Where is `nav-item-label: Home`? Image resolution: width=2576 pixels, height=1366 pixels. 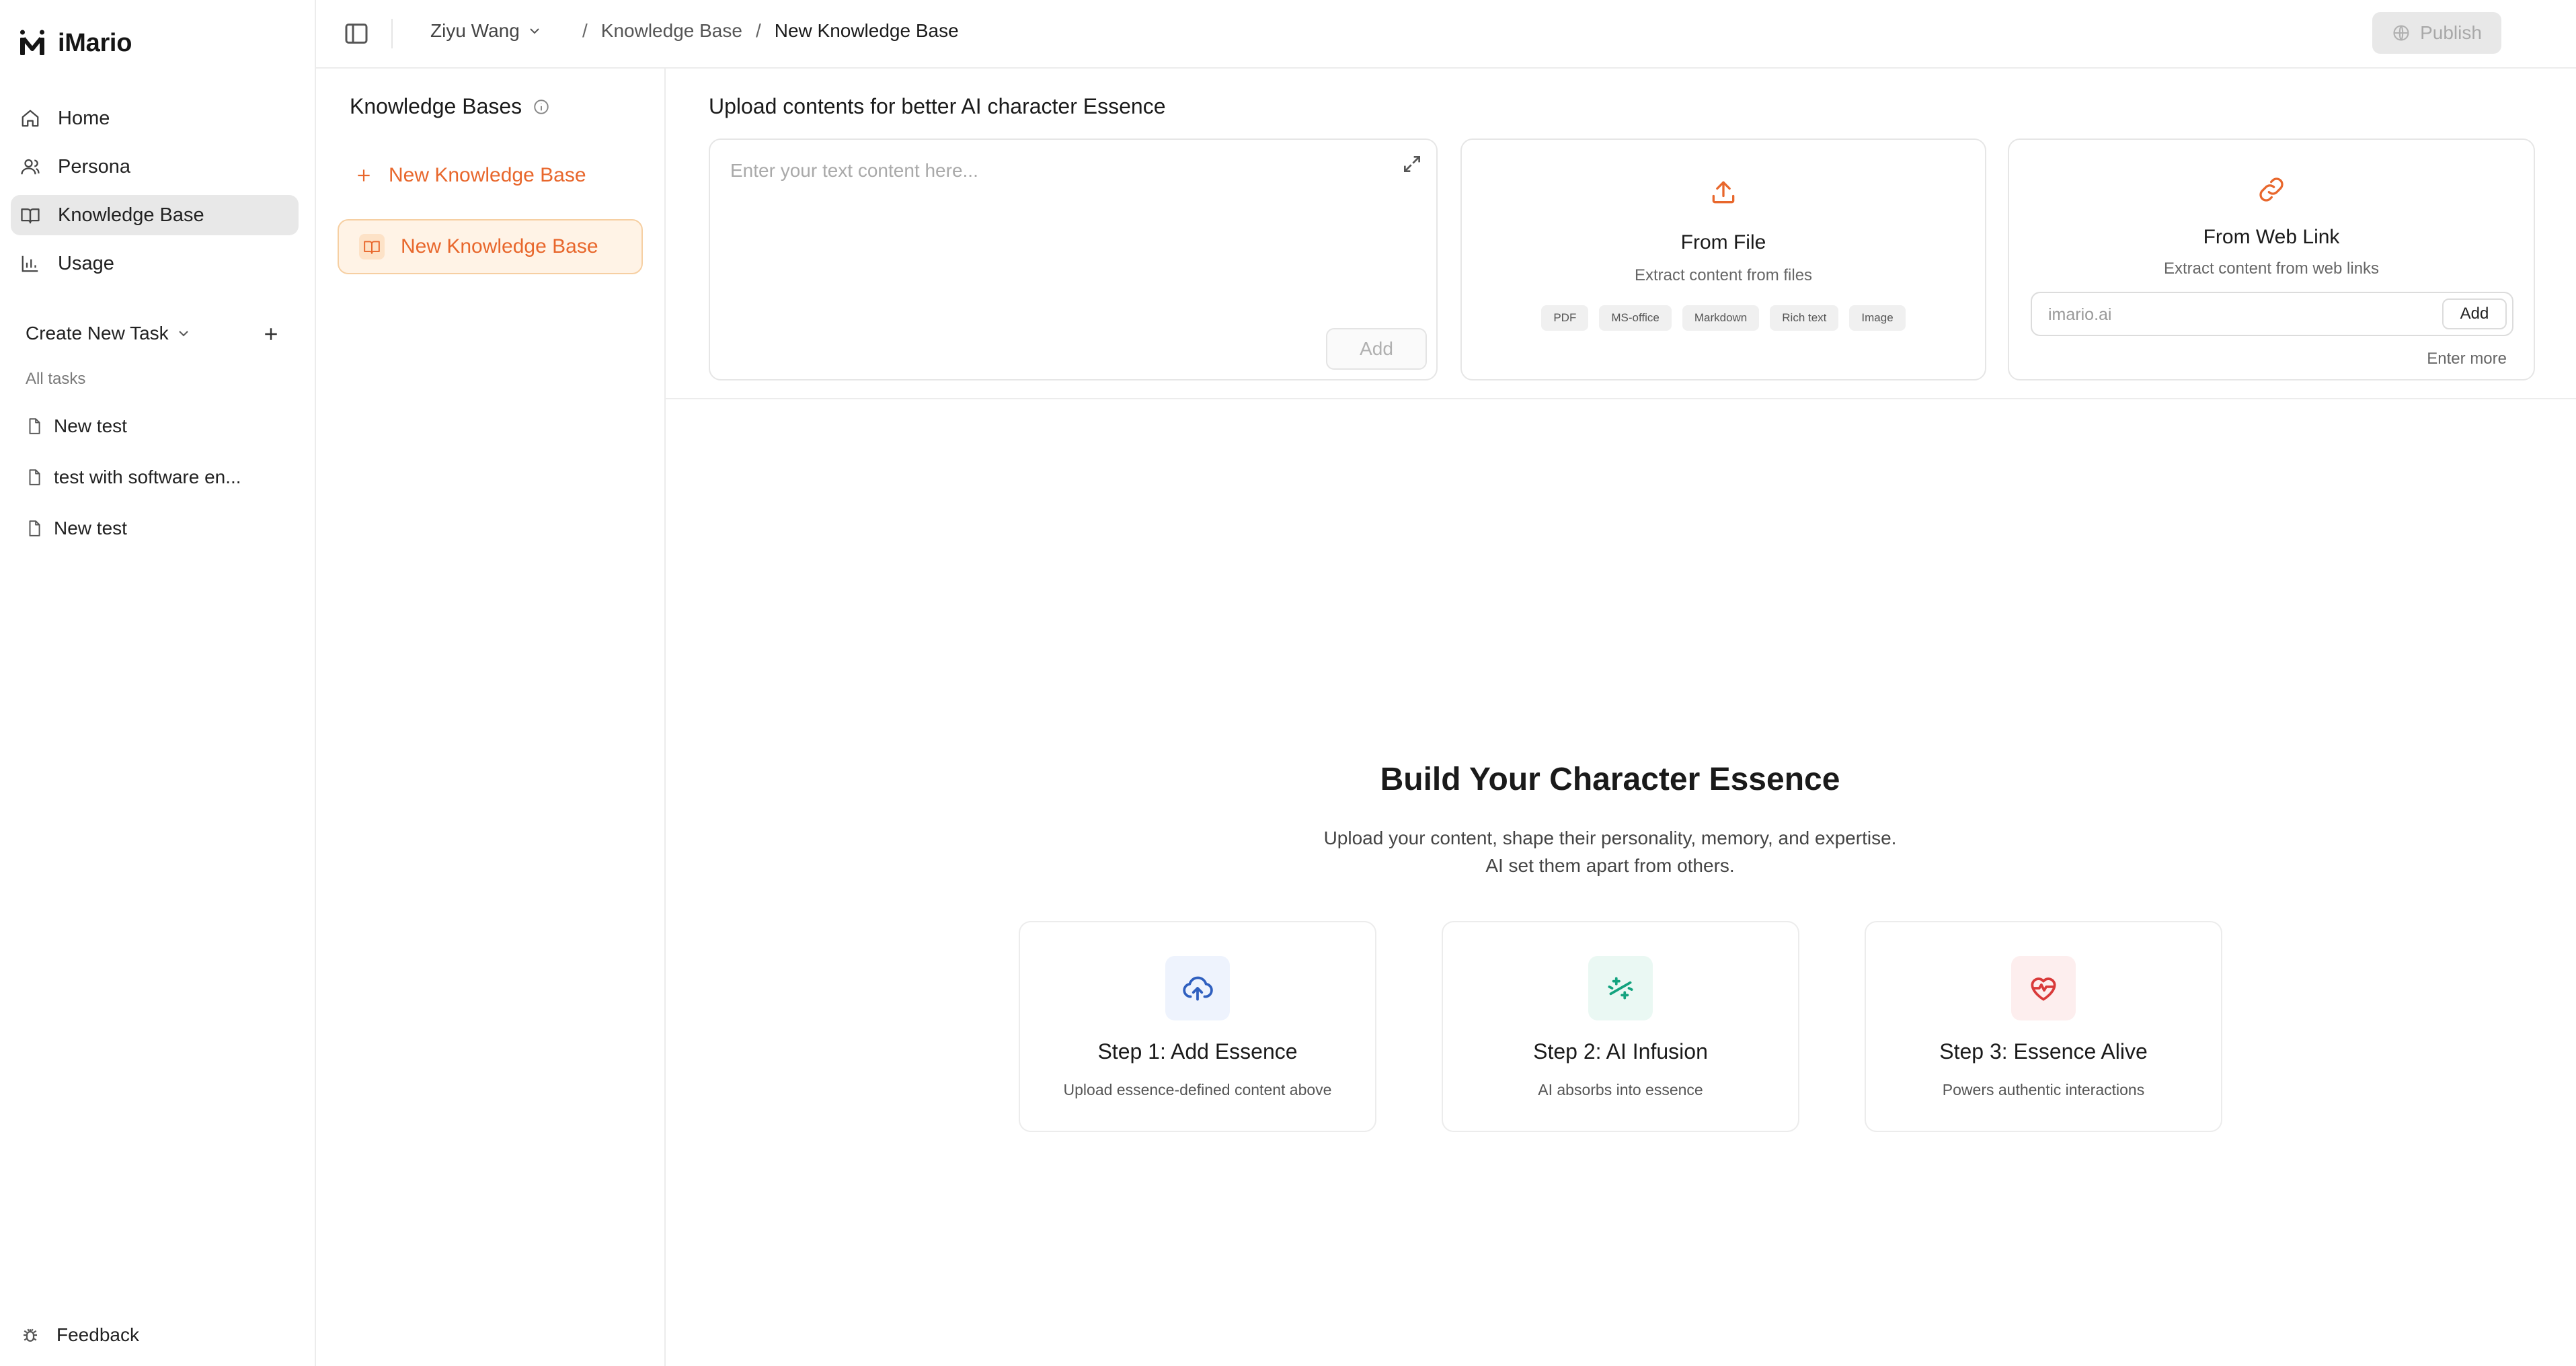 nav-item-label: Home is located at coordinates (84, 118).